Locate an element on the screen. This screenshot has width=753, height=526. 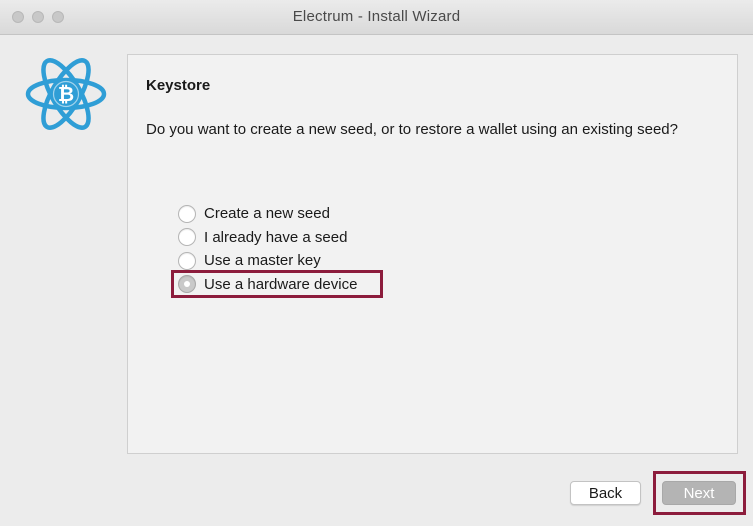
option-create-new-seed: Create a new seed is located at coordinates (267, 214).